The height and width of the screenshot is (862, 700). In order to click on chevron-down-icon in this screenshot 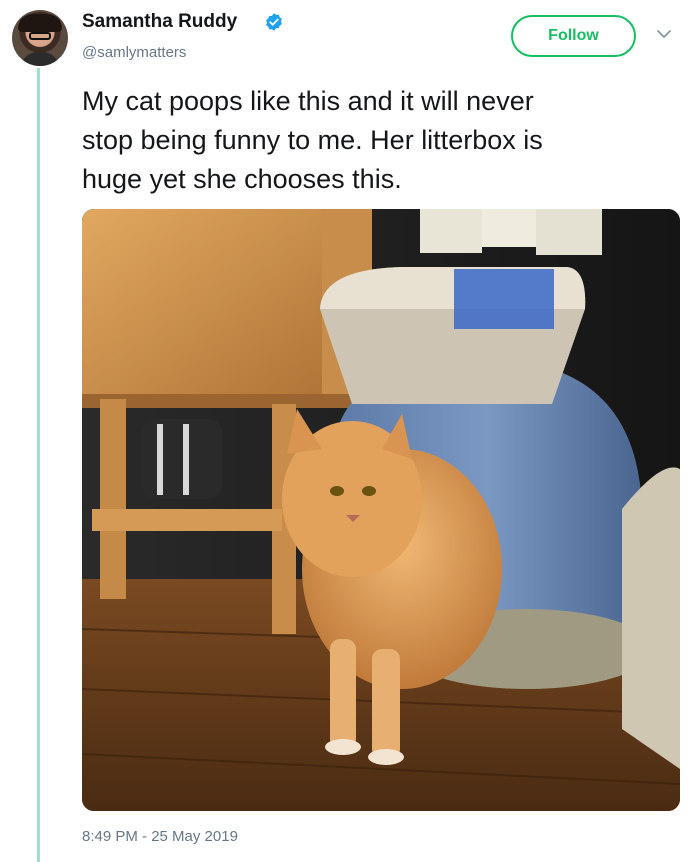, I will do `click(664, 34)`.